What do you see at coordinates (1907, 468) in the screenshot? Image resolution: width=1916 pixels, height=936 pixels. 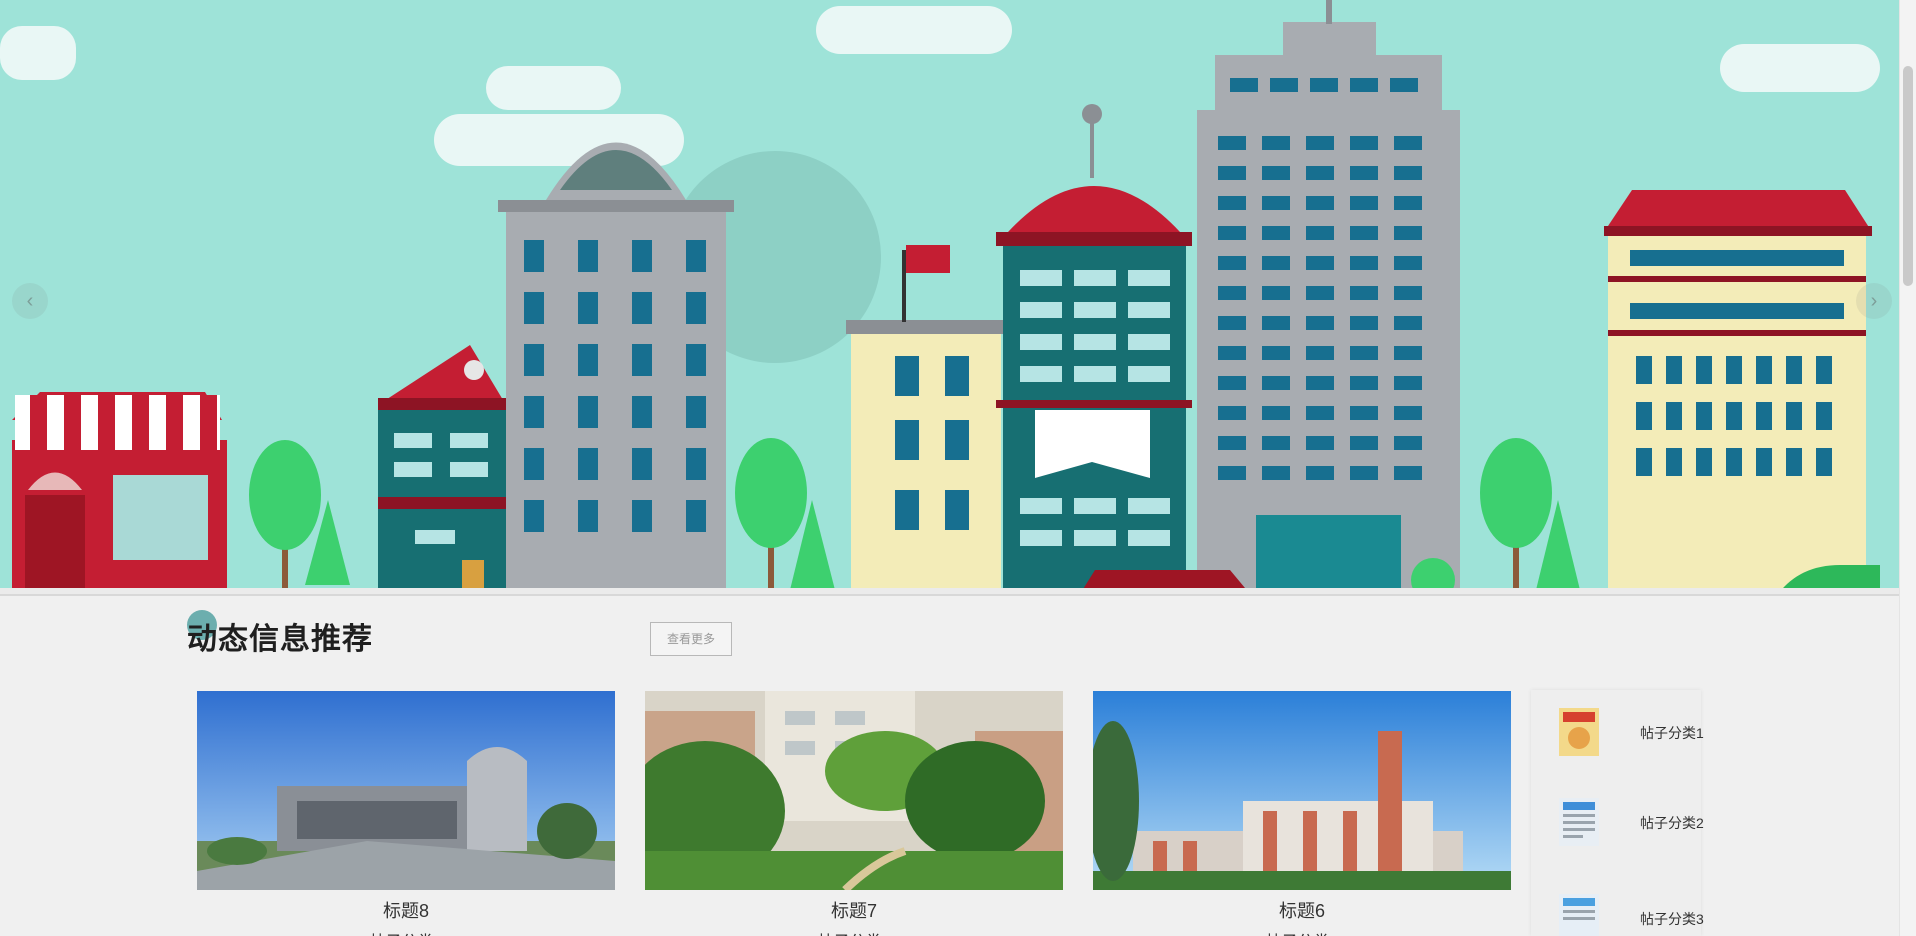 I see `vertical-scrollbar` at bounding box center [1907, 468].